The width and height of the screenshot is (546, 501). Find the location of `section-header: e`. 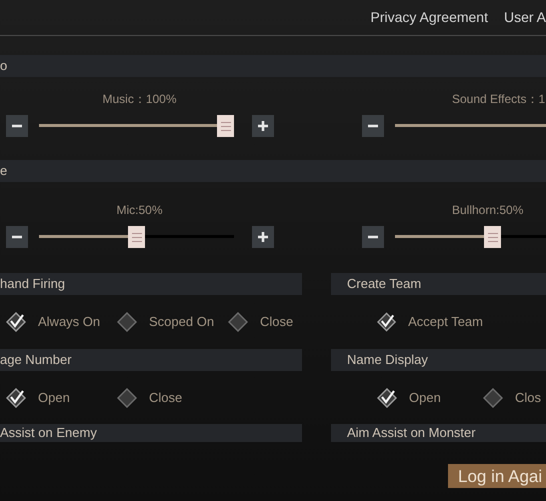

section-header: e is located at coordinates (273, 171).